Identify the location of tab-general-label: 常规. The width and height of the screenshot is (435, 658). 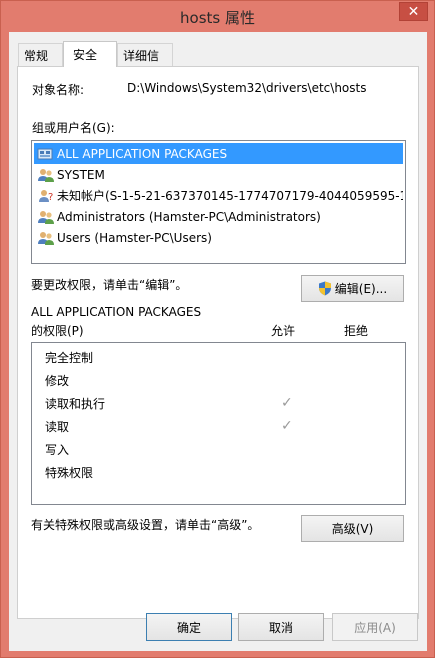
(36, 56).